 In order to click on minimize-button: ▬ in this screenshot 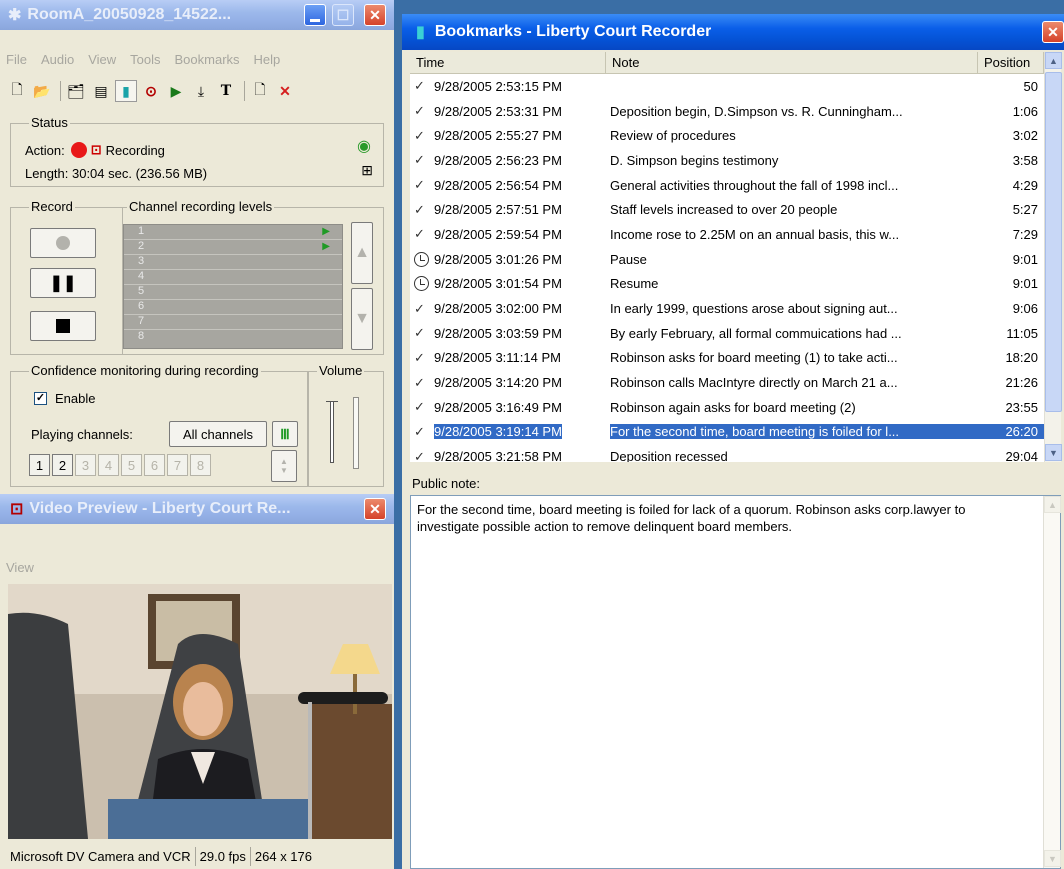, I will do `click(315, 15)`.